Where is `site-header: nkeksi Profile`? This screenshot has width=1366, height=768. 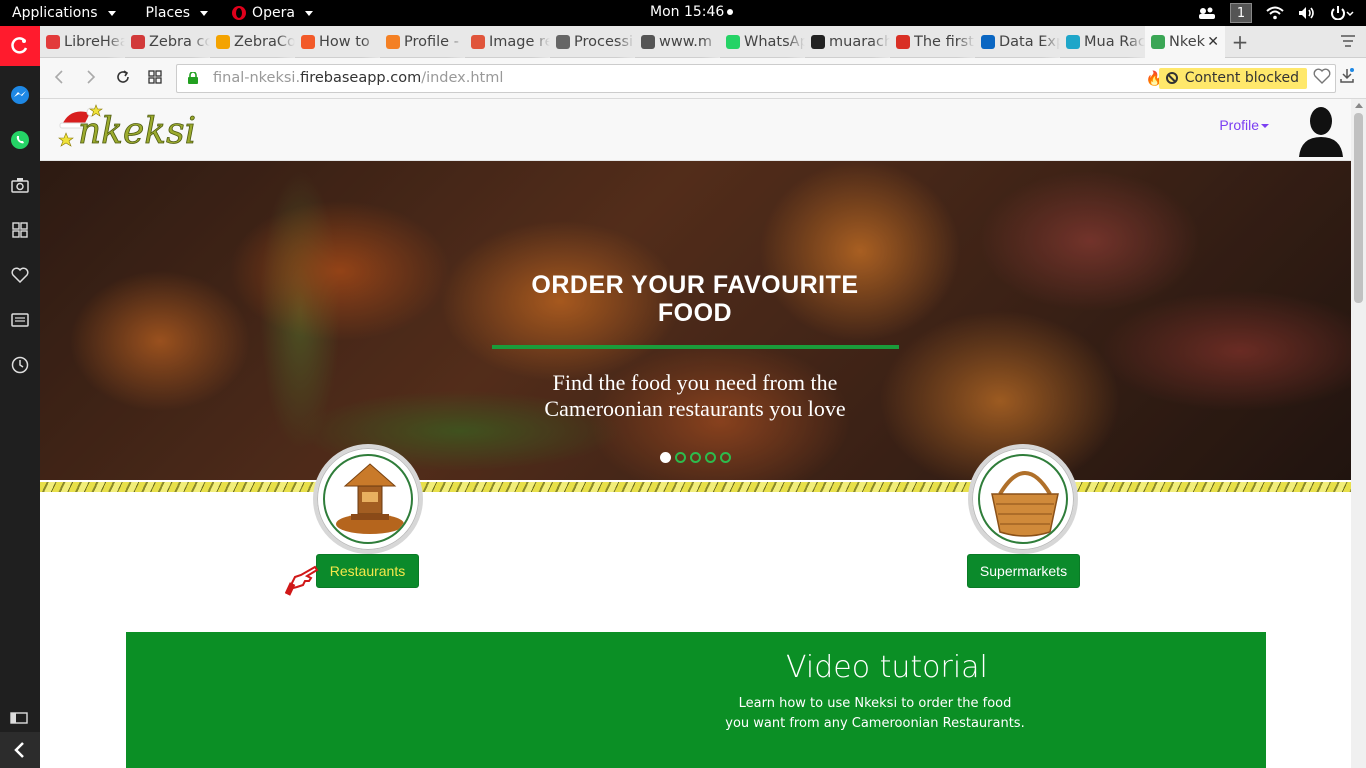 site-header: nkeksi Profile is located at coordinates (695, 130).